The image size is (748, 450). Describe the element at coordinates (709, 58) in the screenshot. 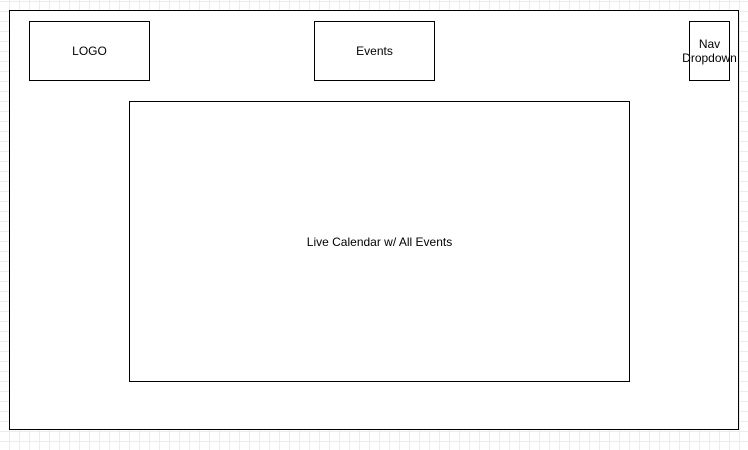

I see `nav-label-line2: Dropdown` at that location.